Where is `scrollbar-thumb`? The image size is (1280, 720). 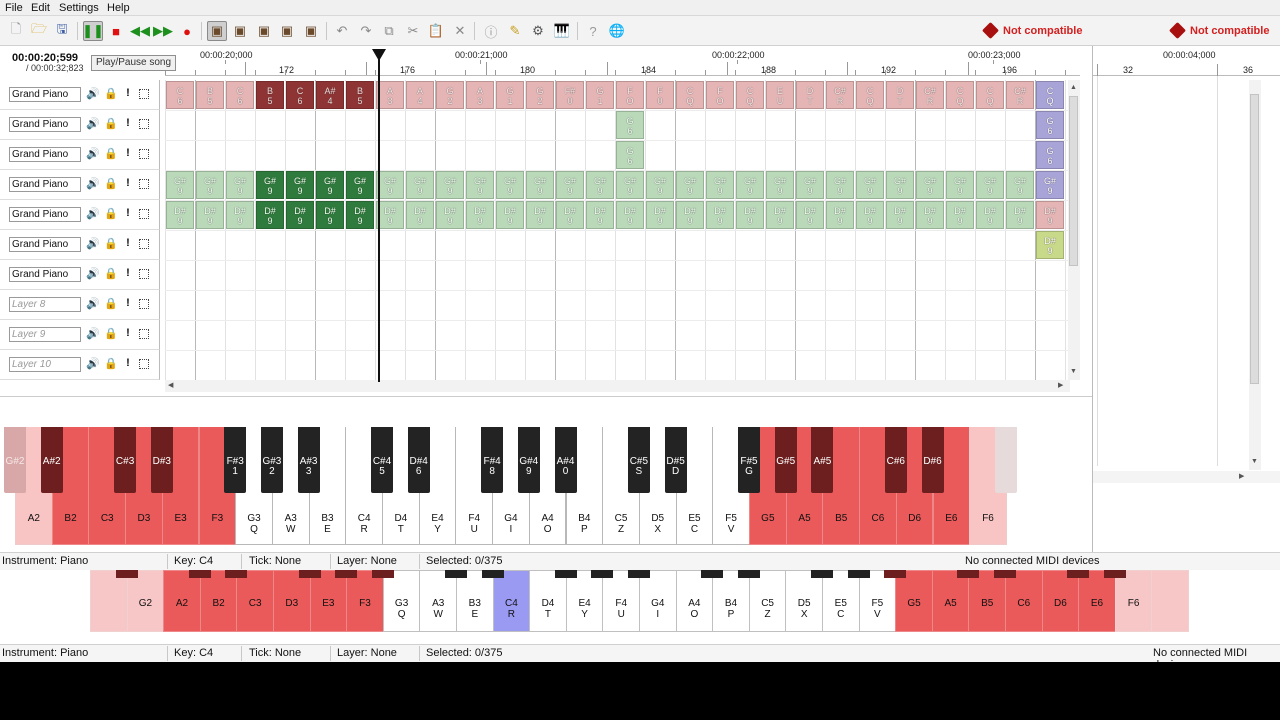
scrollbar-thumb is located at coordinates (1073, 181).